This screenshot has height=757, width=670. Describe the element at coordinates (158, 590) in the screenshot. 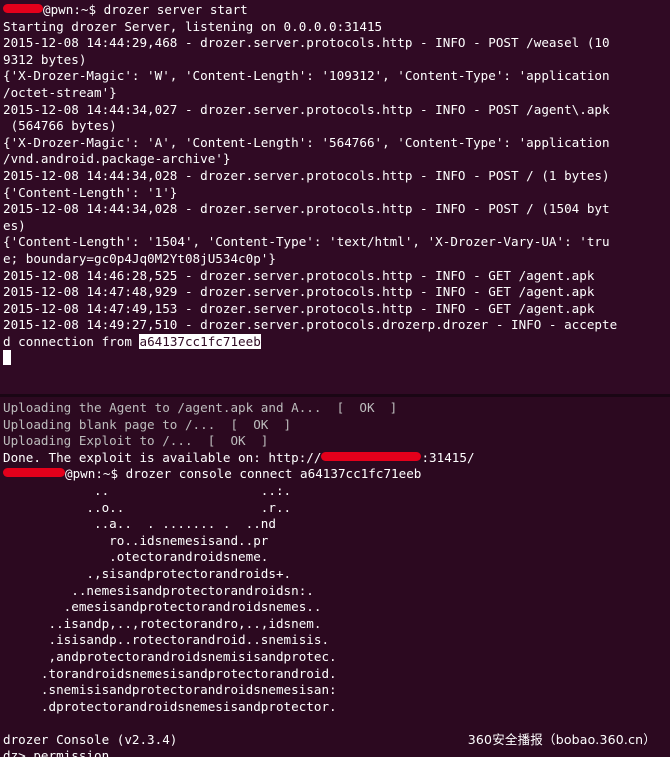

I see `ascii-art-line: ..nemesisandprotectorandroidsn:.` at that location.